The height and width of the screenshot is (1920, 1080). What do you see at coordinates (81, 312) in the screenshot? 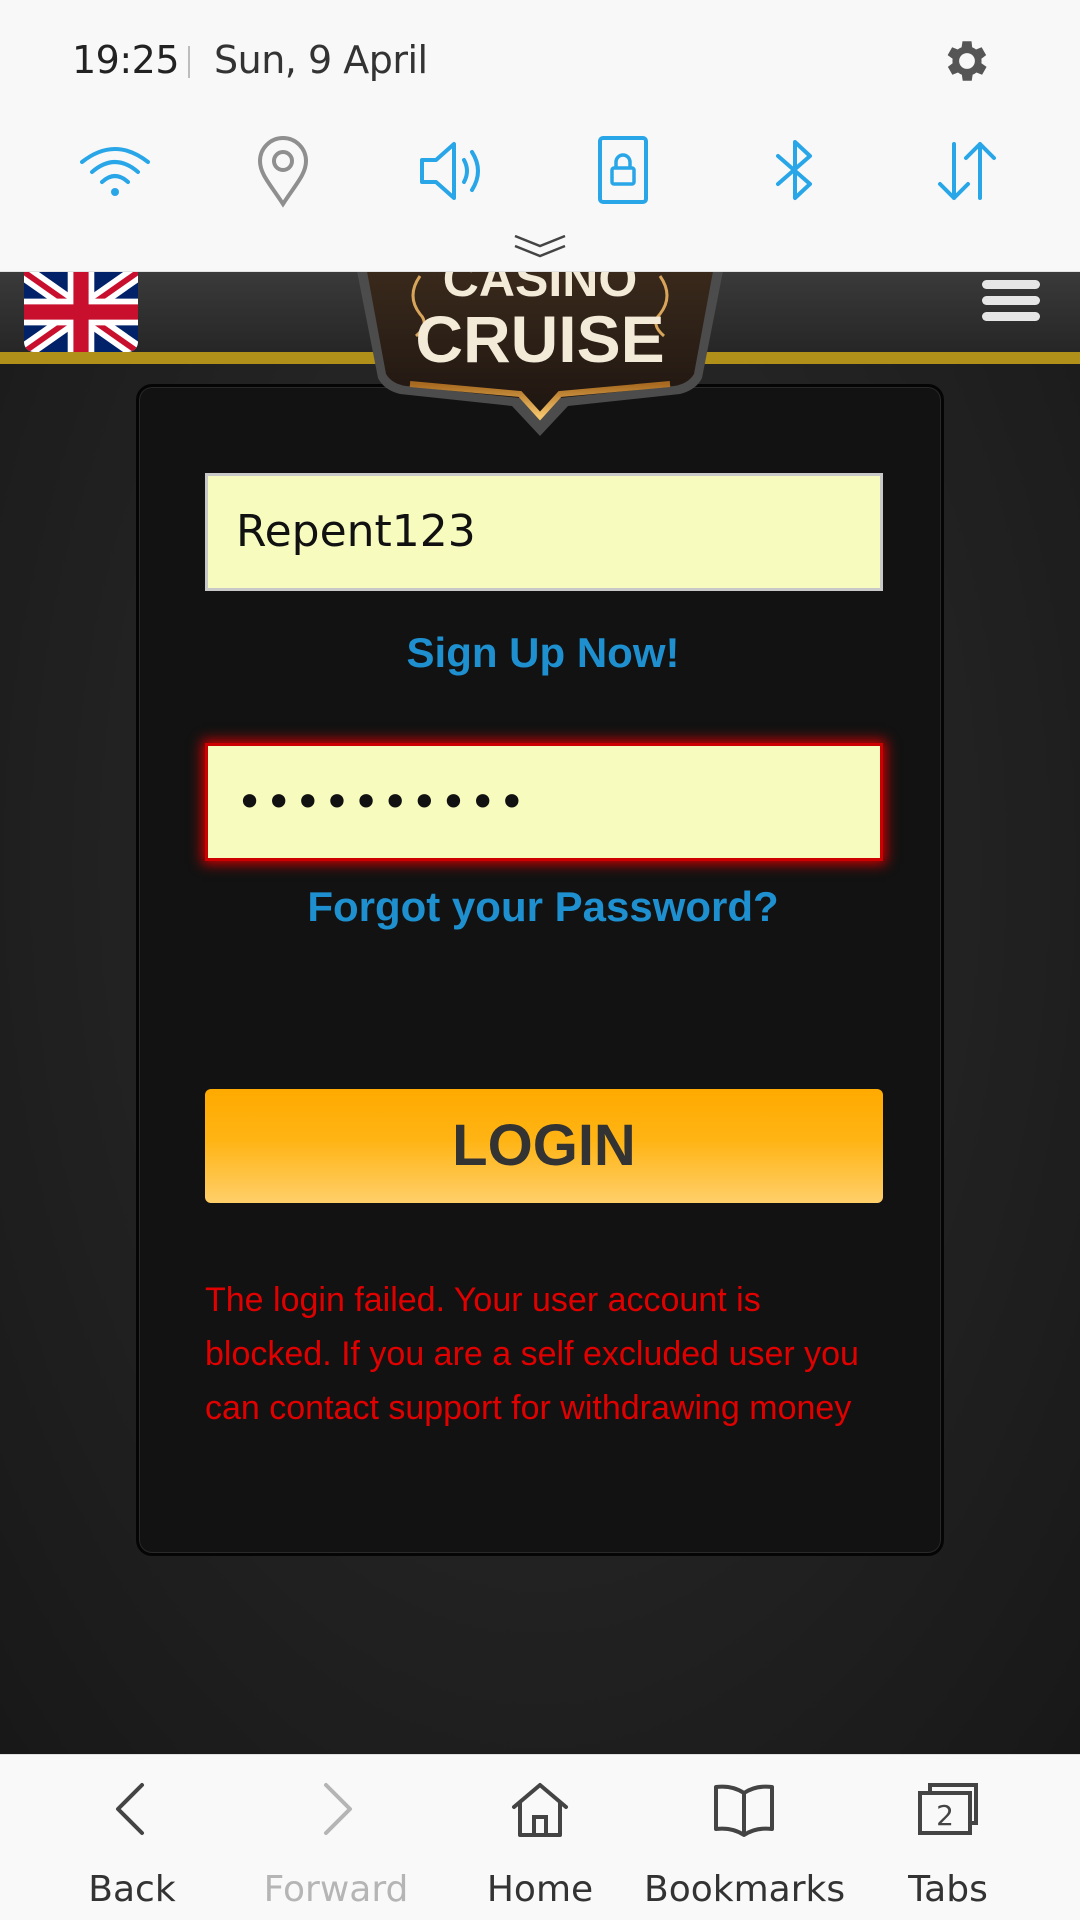
I see `uk-flag-icon` at bounding box center [81, 312].